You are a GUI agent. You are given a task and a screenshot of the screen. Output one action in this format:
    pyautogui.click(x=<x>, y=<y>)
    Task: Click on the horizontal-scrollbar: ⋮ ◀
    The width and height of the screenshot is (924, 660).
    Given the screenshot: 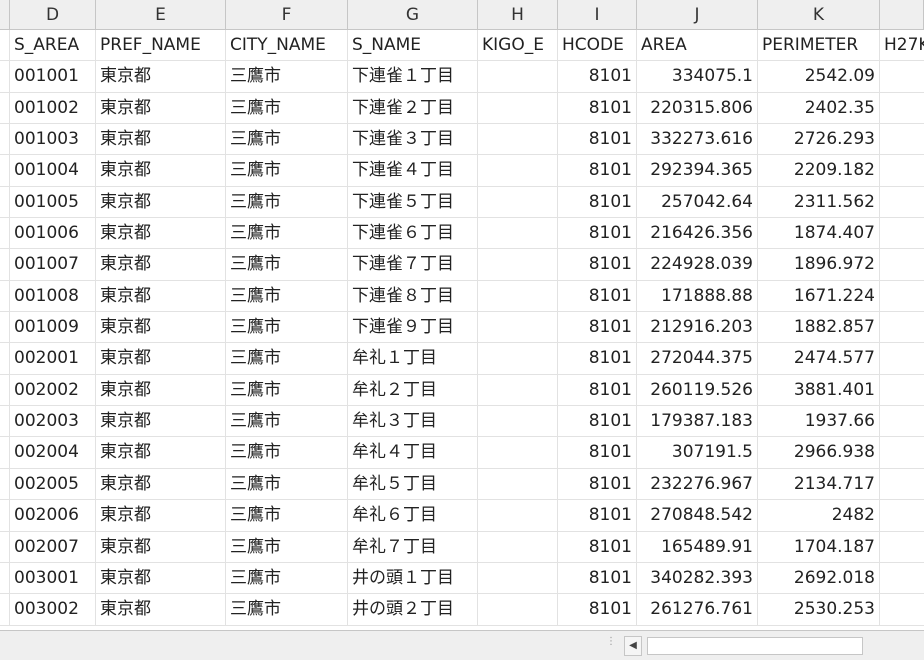 What is the action you would take?
    pyautogui.click(x=462, y=645)
    